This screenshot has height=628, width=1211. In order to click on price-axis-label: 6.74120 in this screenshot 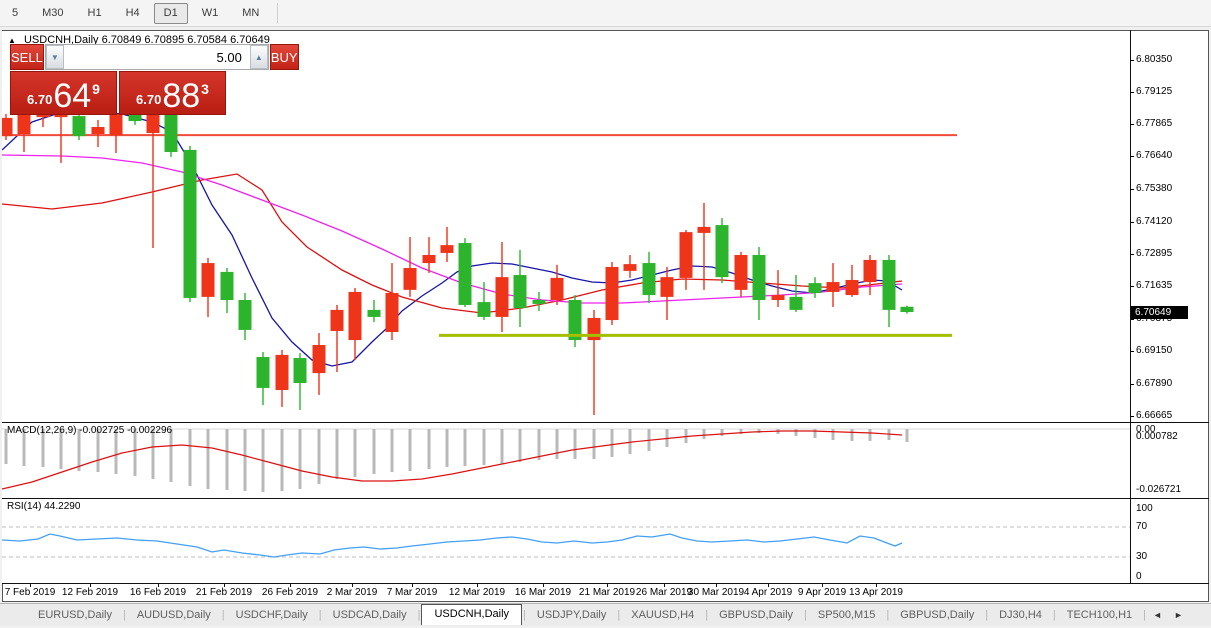, I will do `click(1154, 221)`.